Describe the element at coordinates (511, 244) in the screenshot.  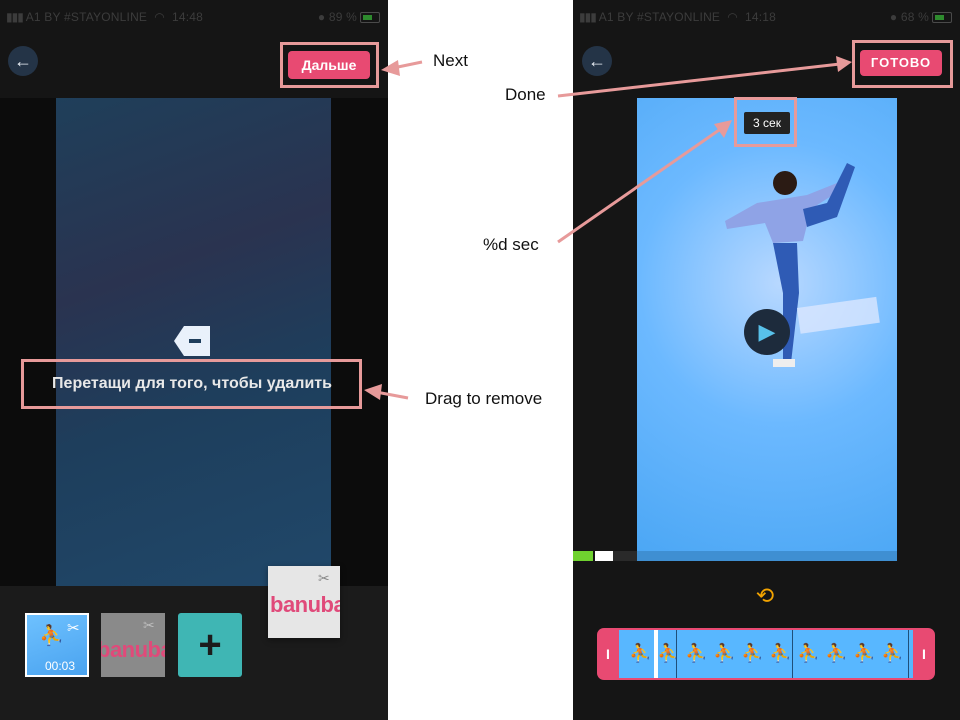
I see `callout-sec: %d sec` at that location.